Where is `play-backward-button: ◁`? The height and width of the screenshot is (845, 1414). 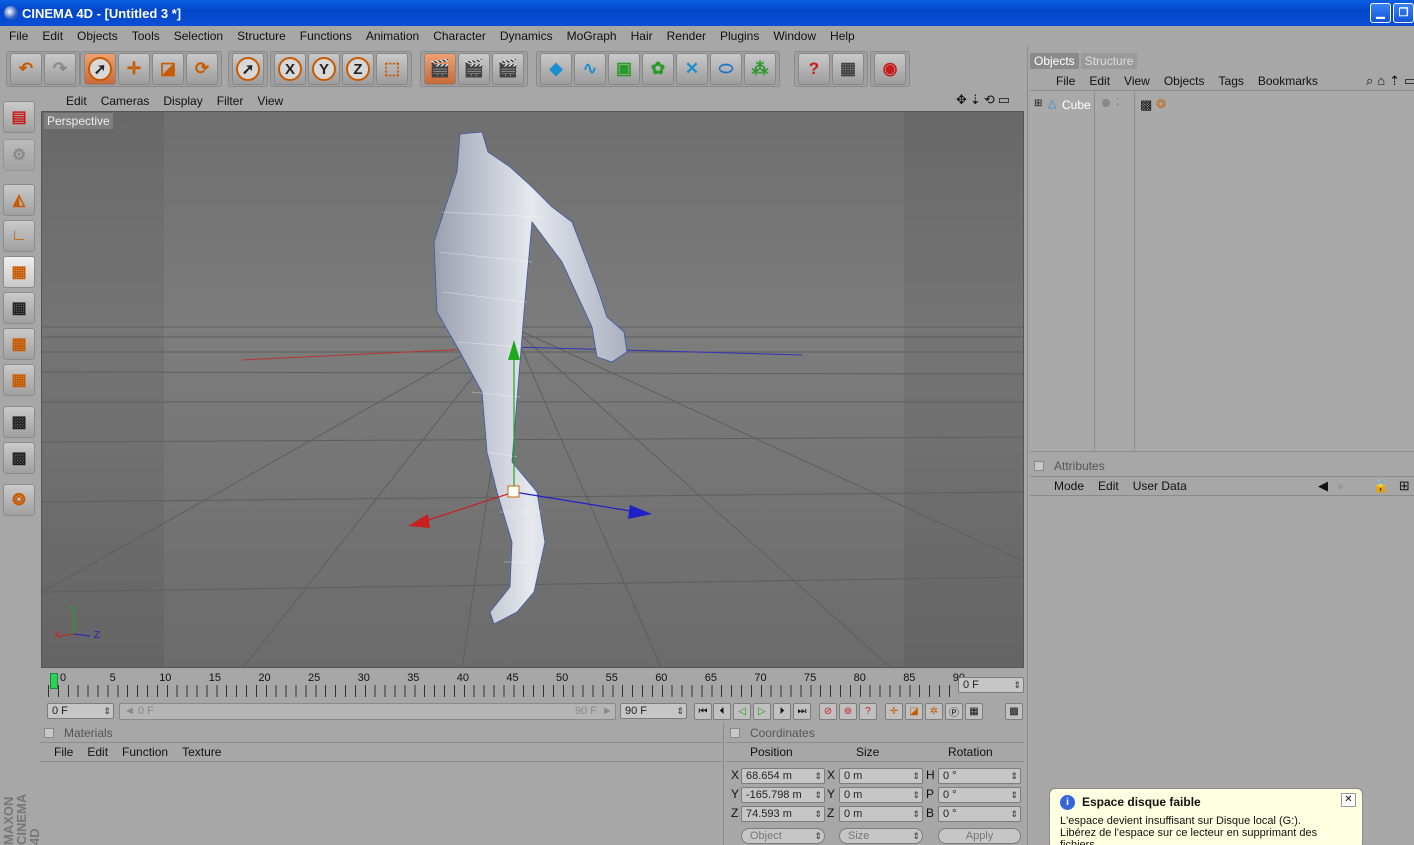 play-backward-button: ◁ is located at coordinates (742, 711).